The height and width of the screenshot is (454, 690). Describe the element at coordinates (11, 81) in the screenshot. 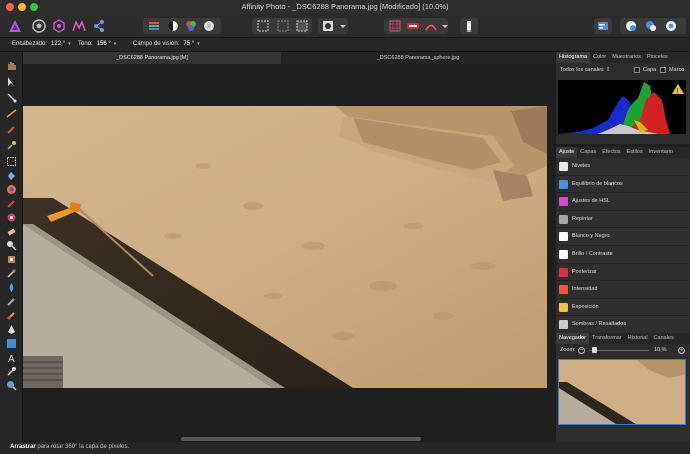

I see `move-tool-icon` at that location.